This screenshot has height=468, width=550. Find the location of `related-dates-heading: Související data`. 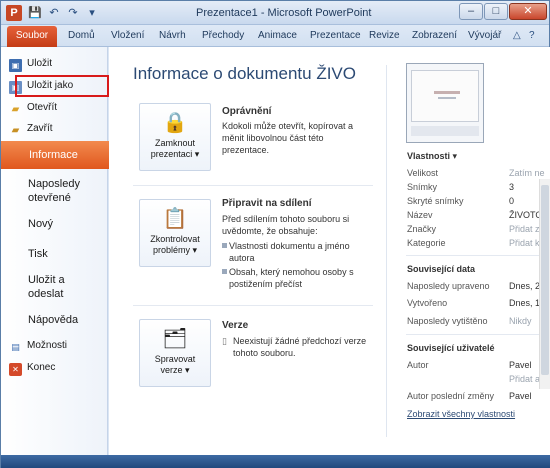

related-dates-heading: Související data is located at coordinates (441, 269).